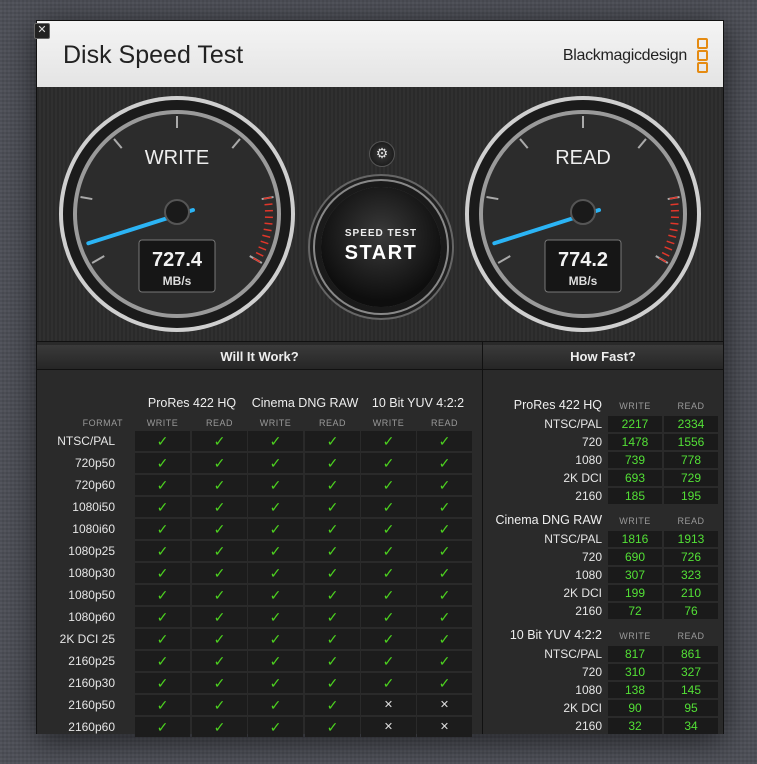 This screenshot has height=764, width=757. I want to click on read-speed-value: 1556, so click(691, 442).